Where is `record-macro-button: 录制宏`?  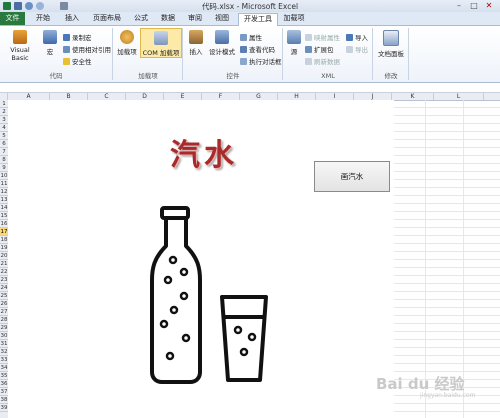
record-macro-button: 录制宏 is located at coordinates (77, 37).